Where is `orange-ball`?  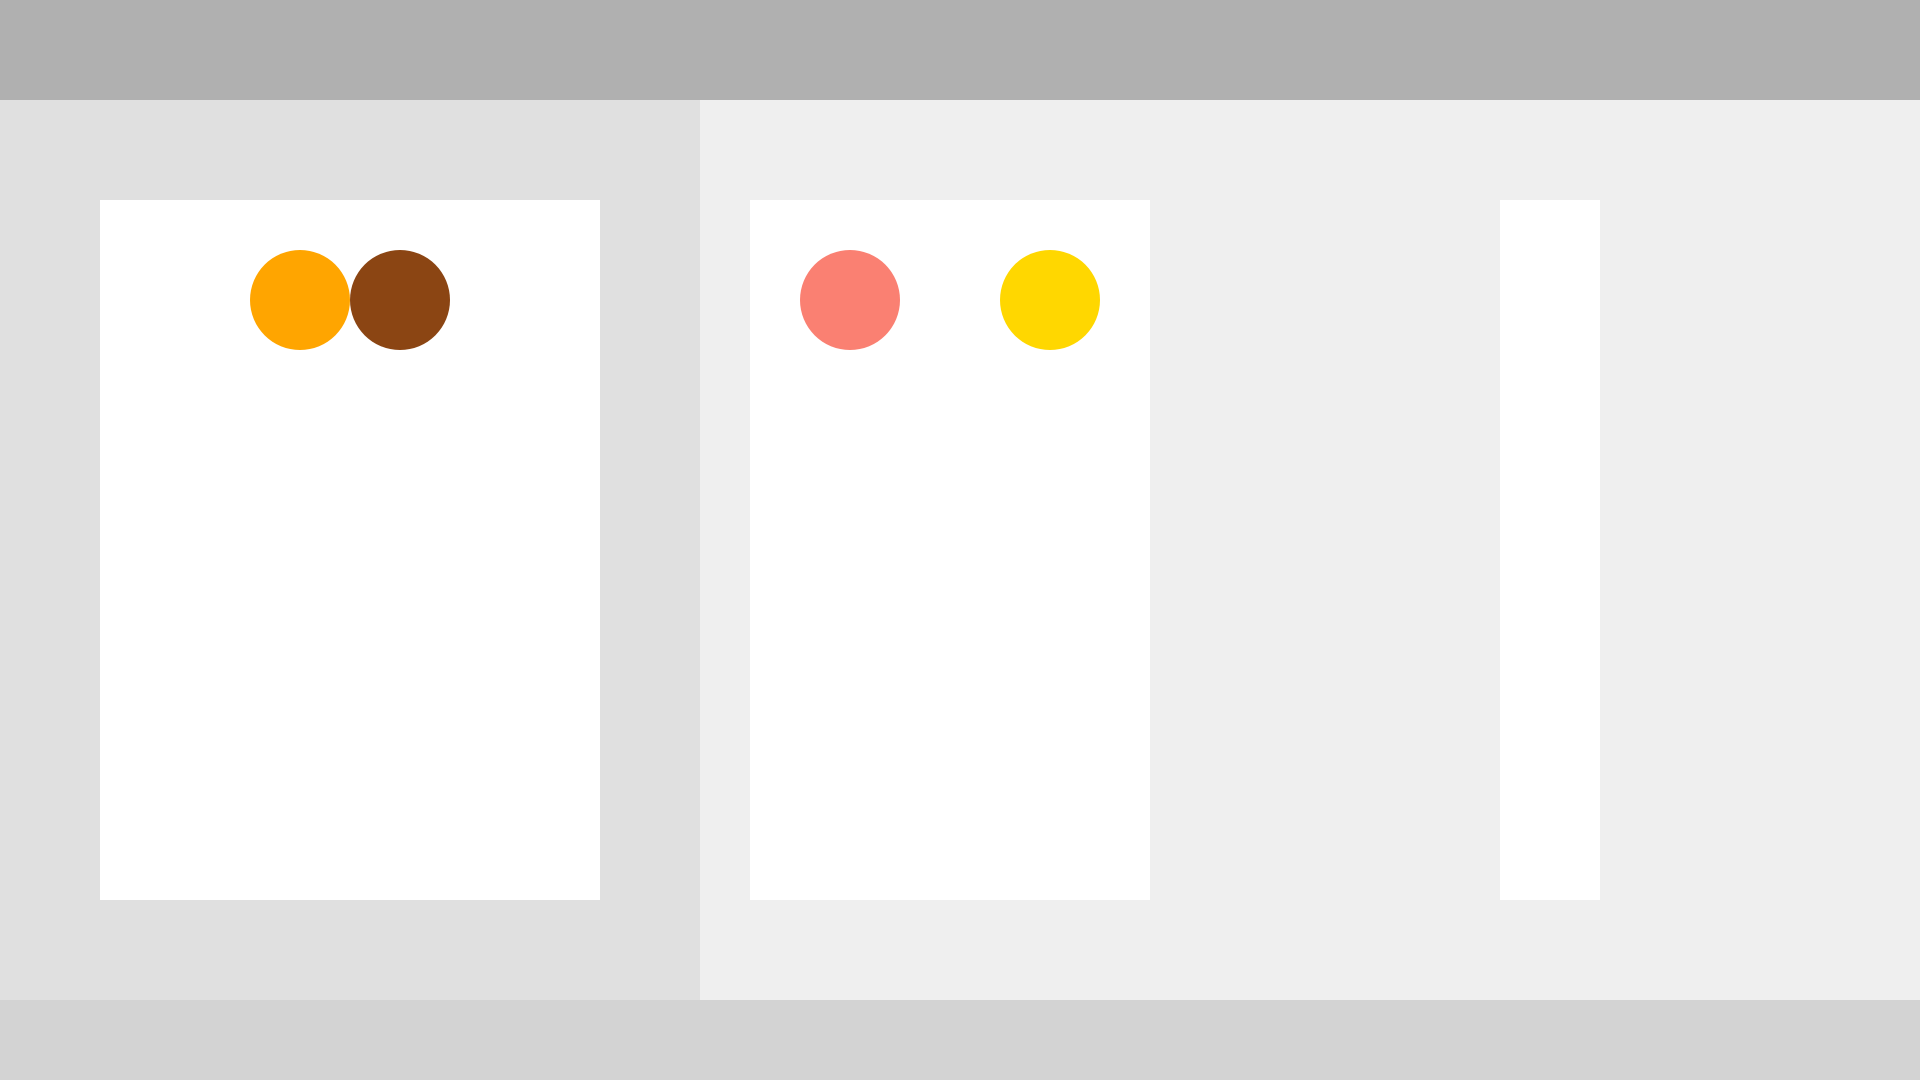
orange-ball is located at coordinates (300, 300).